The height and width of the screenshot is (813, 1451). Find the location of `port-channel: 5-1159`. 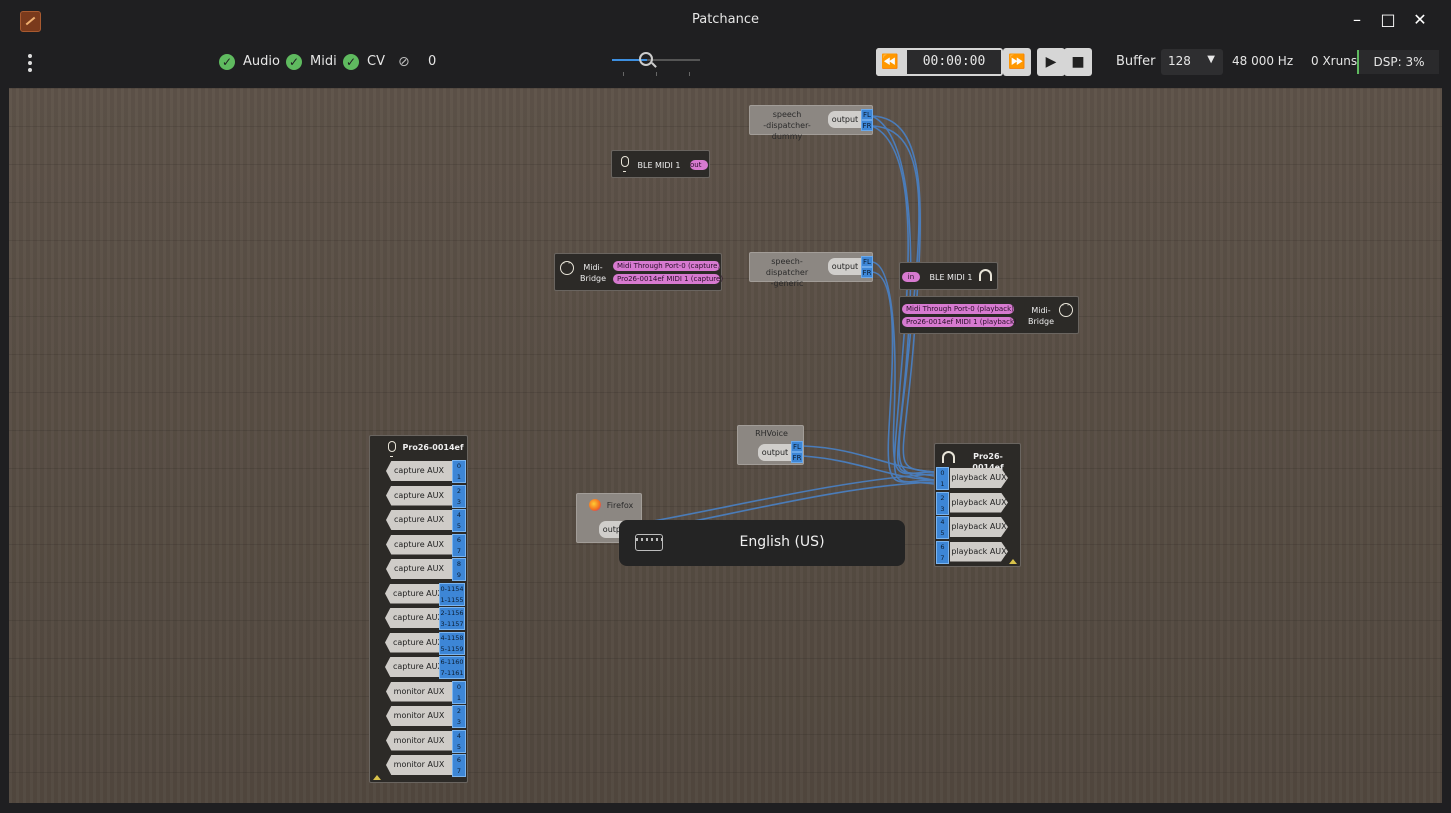

port-channel: 5-1159 is located at coordinates (452, 649).